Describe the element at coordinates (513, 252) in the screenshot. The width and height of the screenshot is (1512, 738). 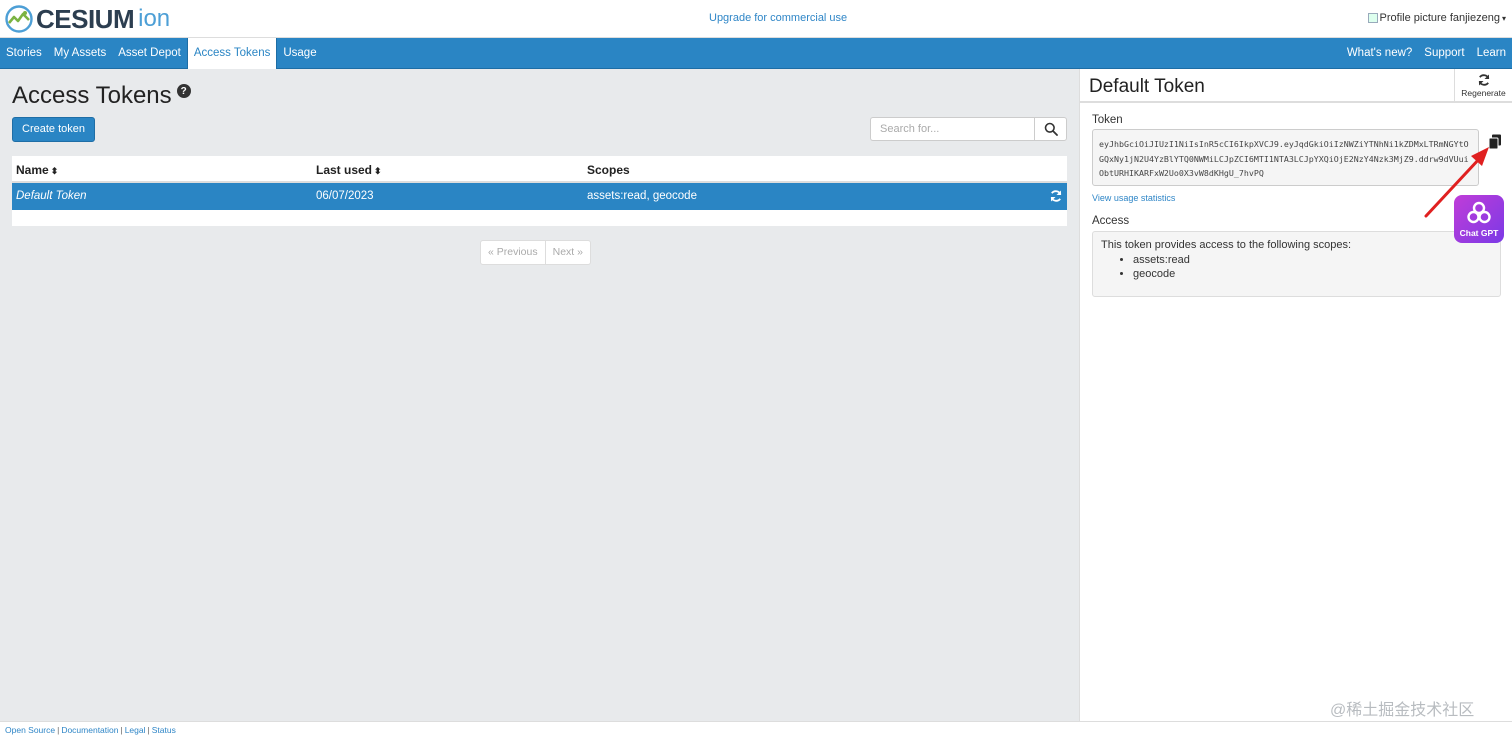
I see `previous-page-button: « Previous` at that location.